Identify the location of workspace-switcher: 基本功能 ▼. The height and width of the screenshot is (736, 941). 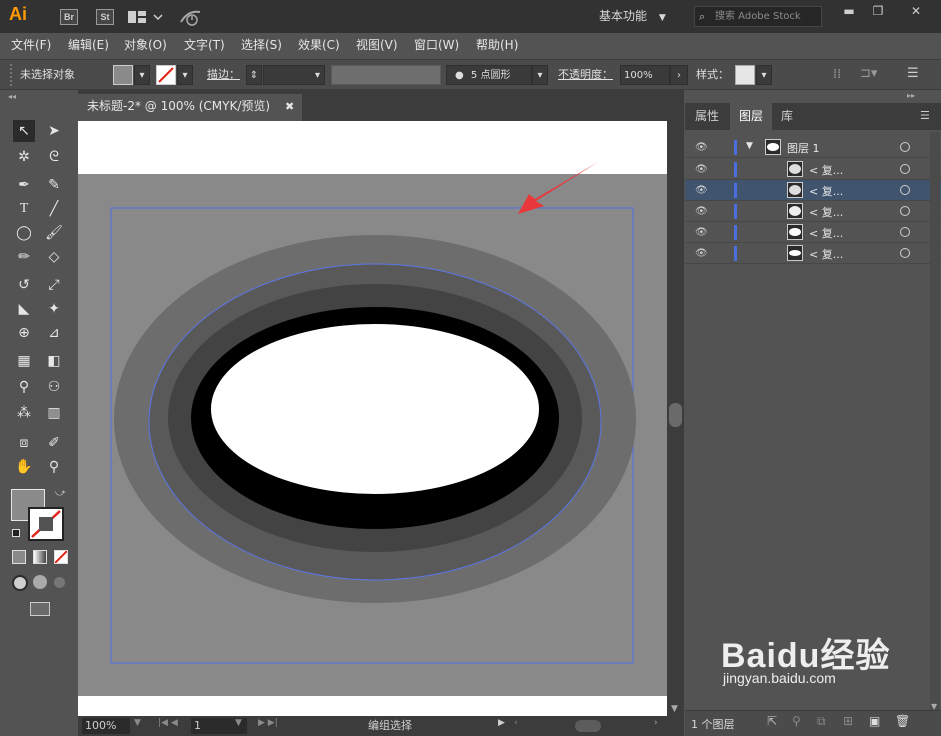
(639, 16).